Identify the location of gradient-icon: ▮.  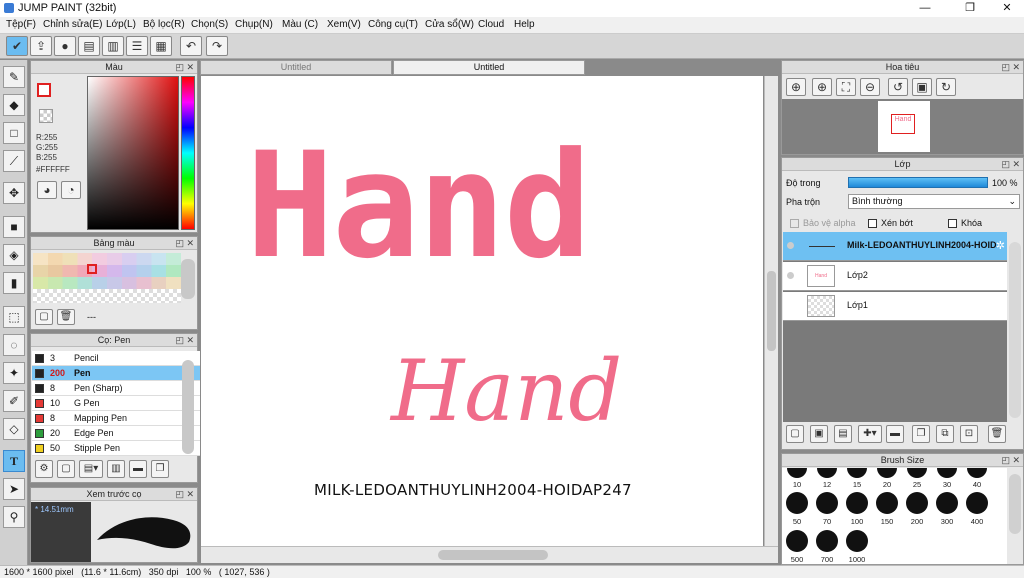
(14, 283).